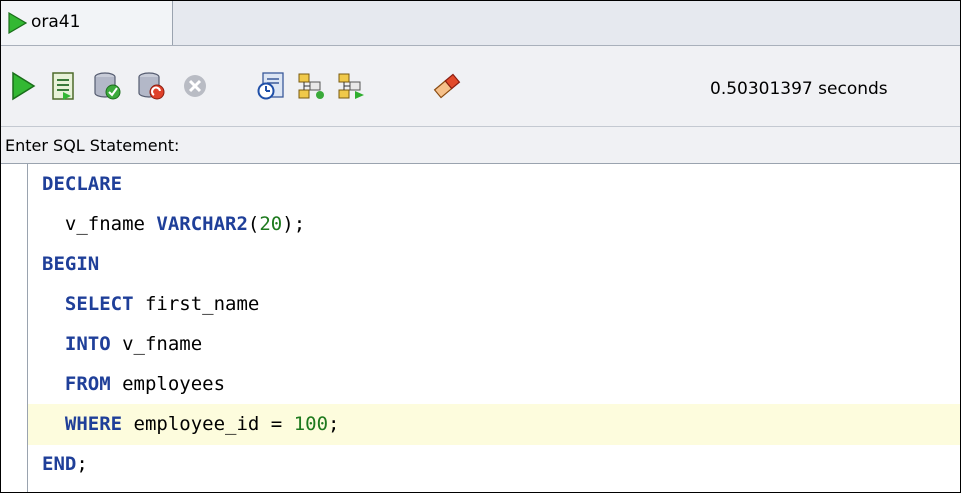 Image resolution: width=961 pixels, height=493 pixels. Describe the element at coordinates (799, 89) in the screenshot. I see `execution-timing: 0.50301397 seconds` at that location.